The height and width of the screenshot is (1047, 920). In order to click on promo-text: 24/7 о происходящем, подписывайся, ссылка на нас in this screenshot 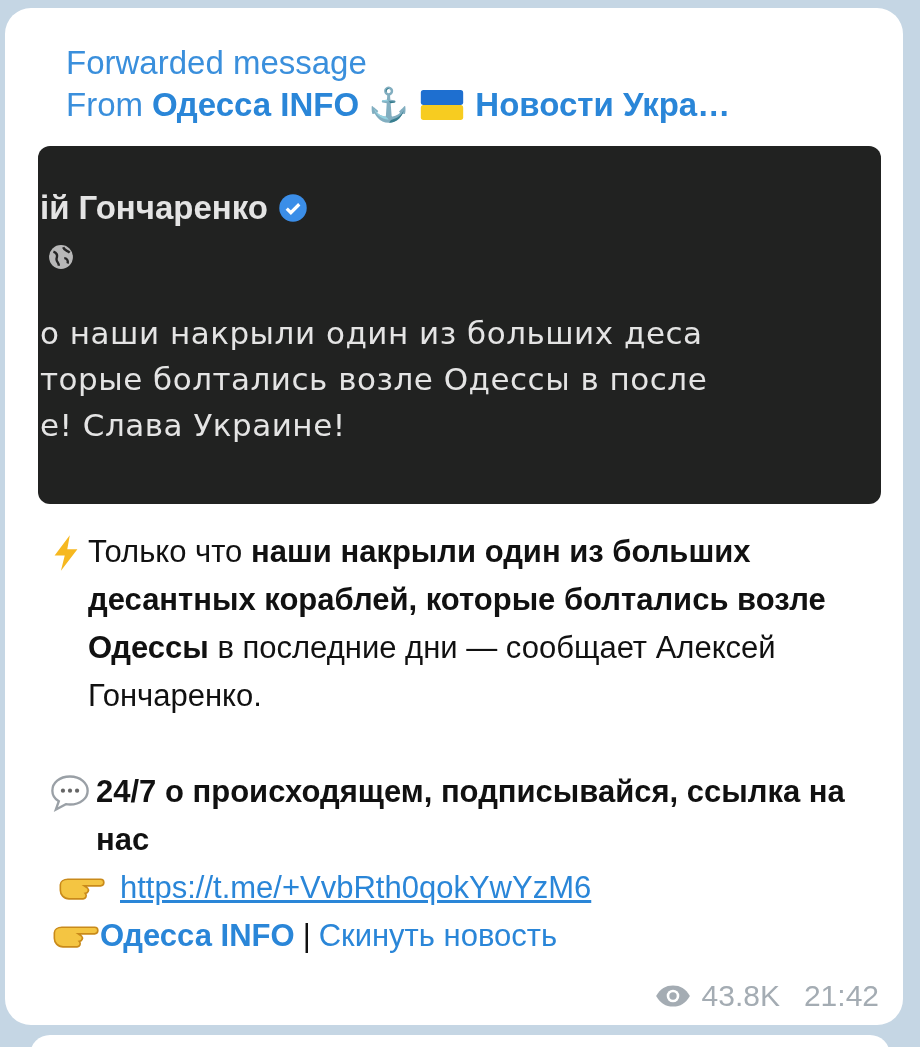, I will do `click(471, 816)`.